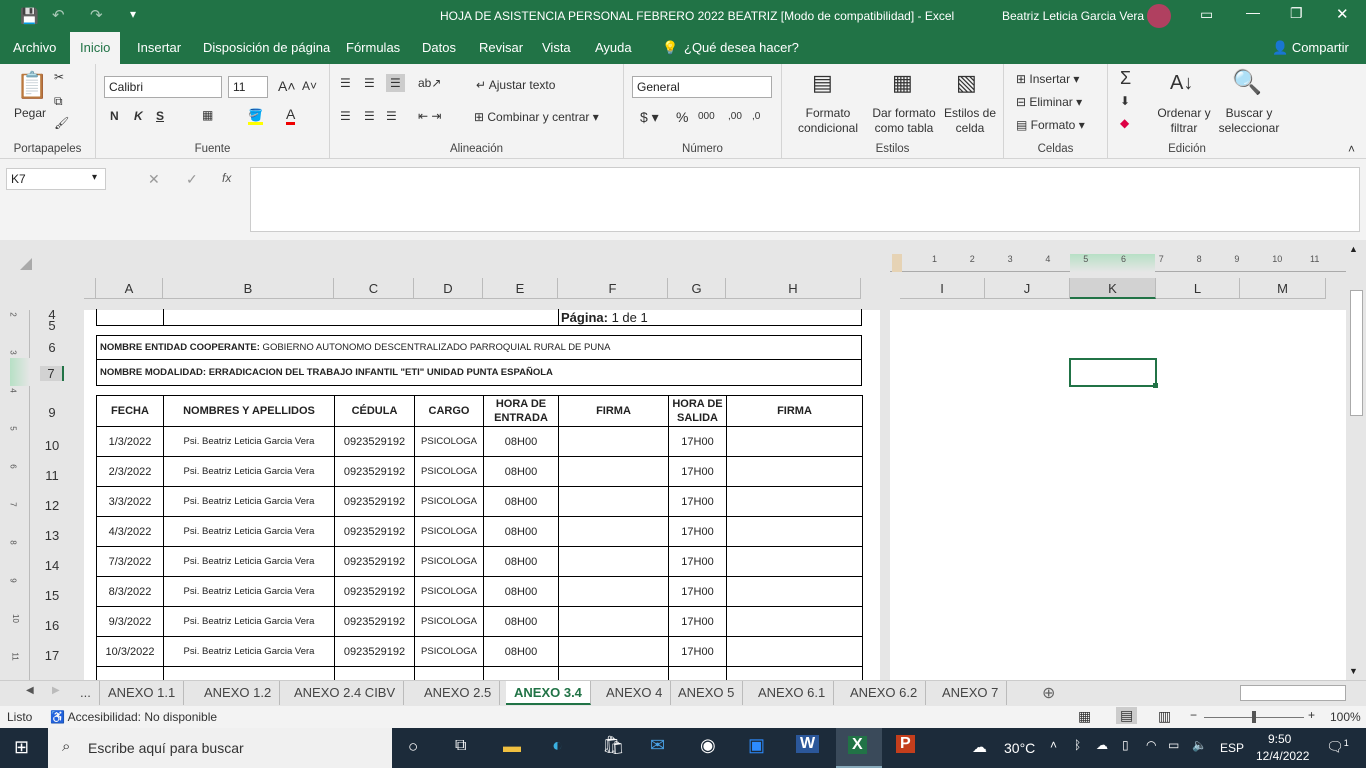 The height and width of the screenshot is (768, 1366). I want to click on tab-disposicion: Disposición de página, so click(266, 48).